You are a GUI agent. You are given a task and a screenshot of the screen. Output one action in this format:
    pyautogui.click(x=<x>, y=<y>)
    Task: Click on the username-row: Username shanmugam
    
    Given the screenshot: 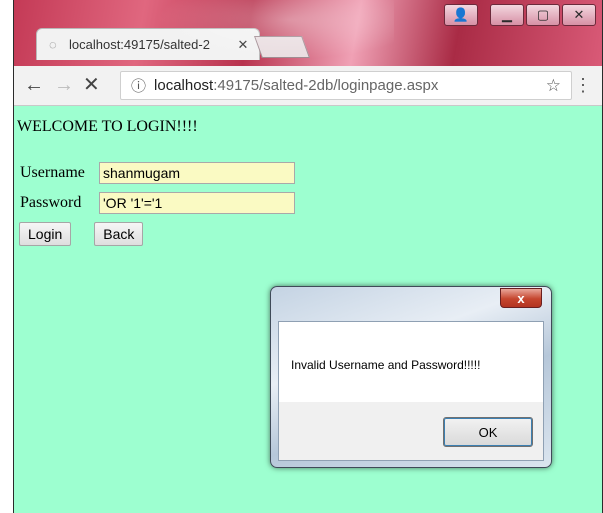 What is the action you would take?
    pyautogui.click(x=157, y=173)
    